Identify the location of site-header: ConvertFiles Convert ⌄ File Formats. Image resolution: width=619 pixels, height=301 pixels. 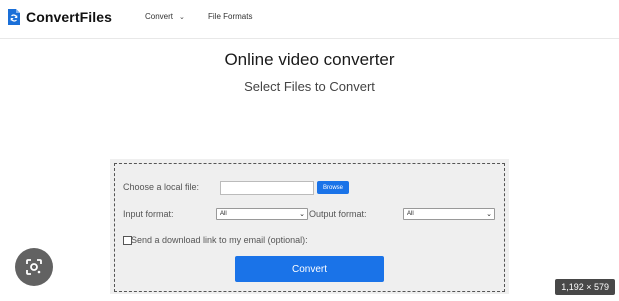
(309, 19).